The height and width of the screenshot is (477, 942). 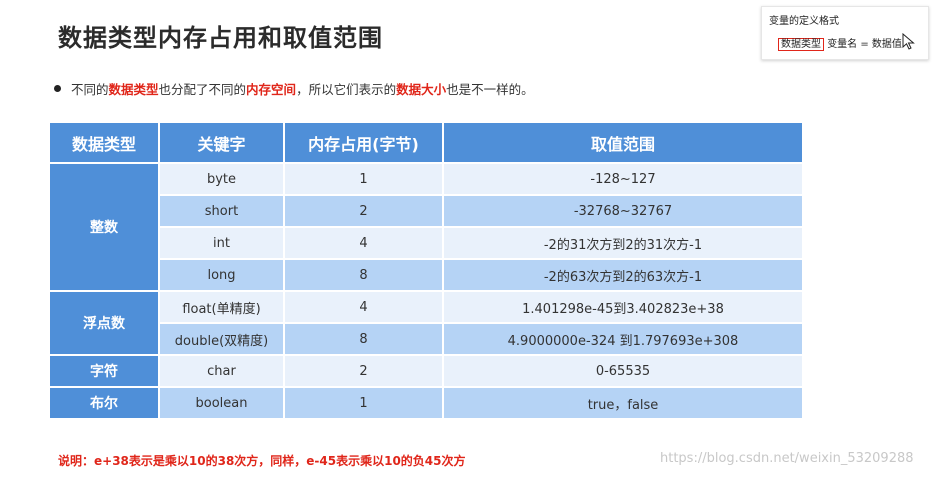 What do you see at coordinates (623, 211) in the screenshot?
I see `range-cell: -32768~32767` at bounding box center [623, 211].